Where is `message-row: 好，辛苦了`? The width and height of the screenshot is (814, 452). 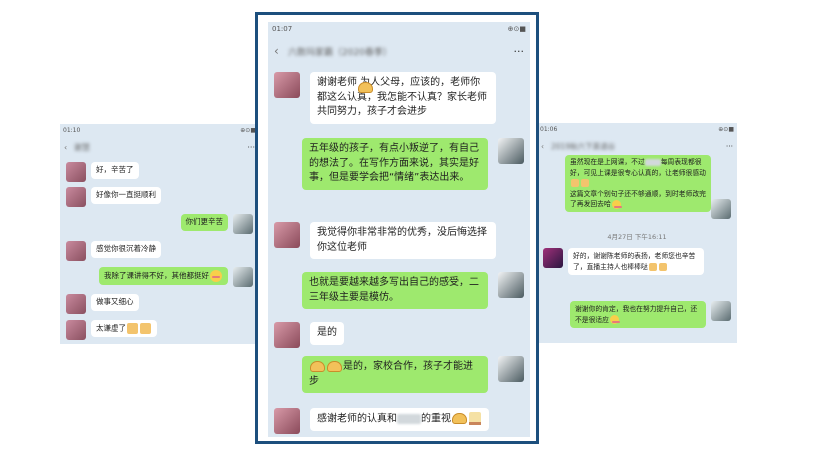
message-row: 好，辛苦了 is located at coordinates (102, 172).